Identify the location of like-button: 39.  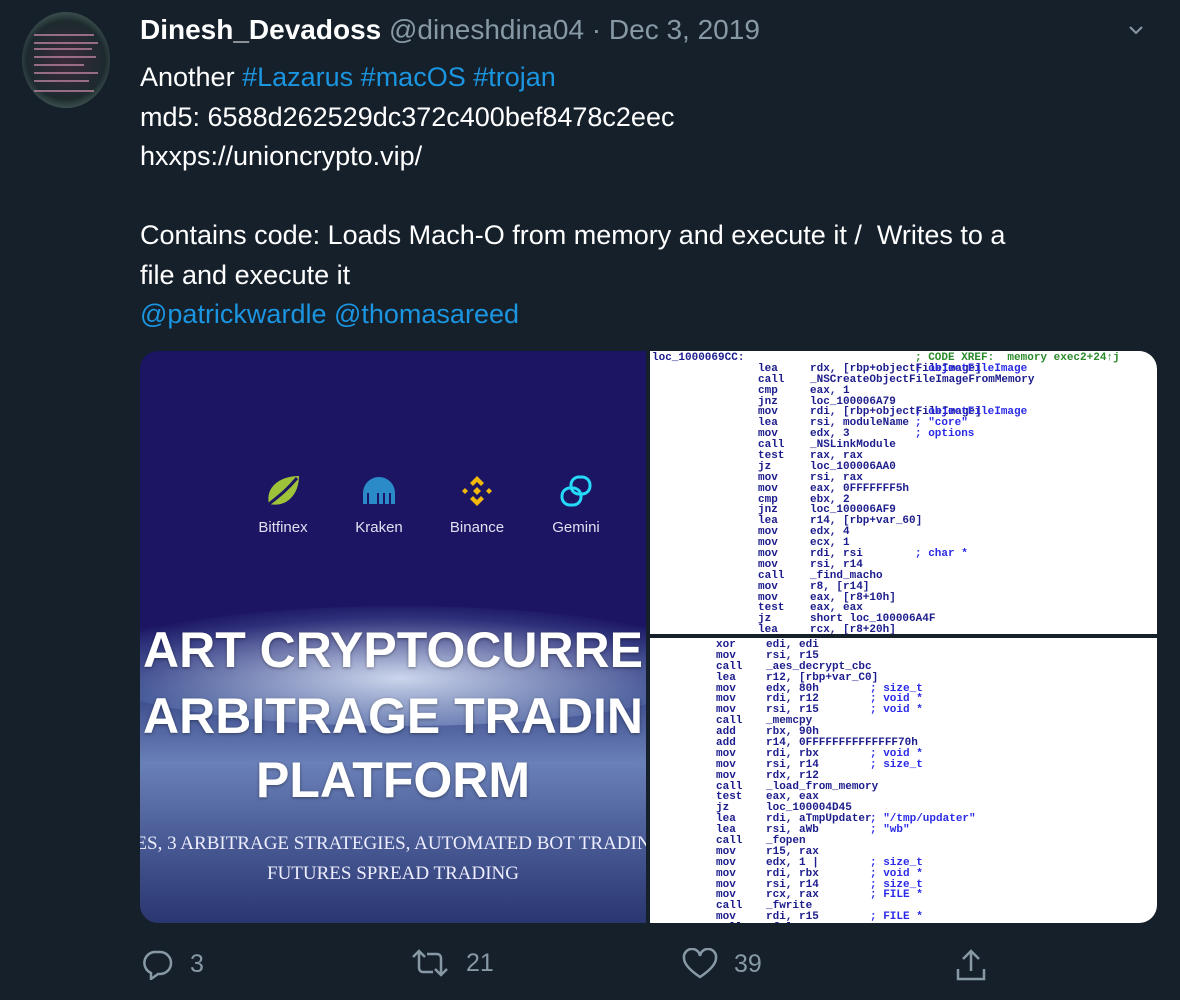
(722, 964).